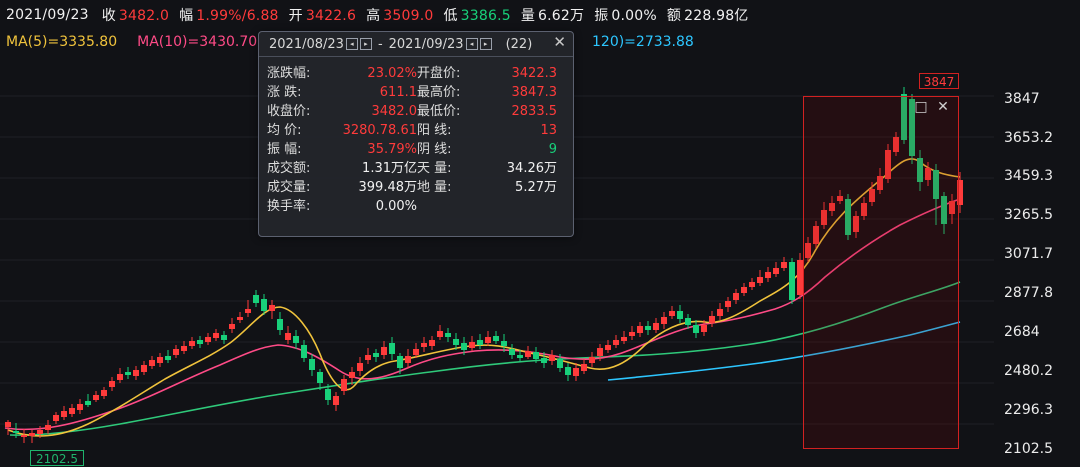 The image size is (1080, 467). Describe the element at coordinates (426, 44) in the screenshot. I see `end-date: 2021/09/23` at that location.